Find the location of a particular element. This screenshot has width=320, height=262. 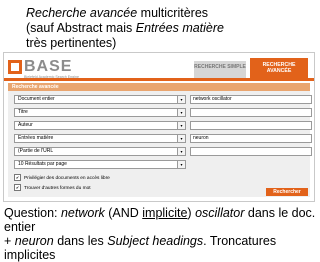

form-row: (Partie de l'URL ▾ is located at coordinates (163, 151).